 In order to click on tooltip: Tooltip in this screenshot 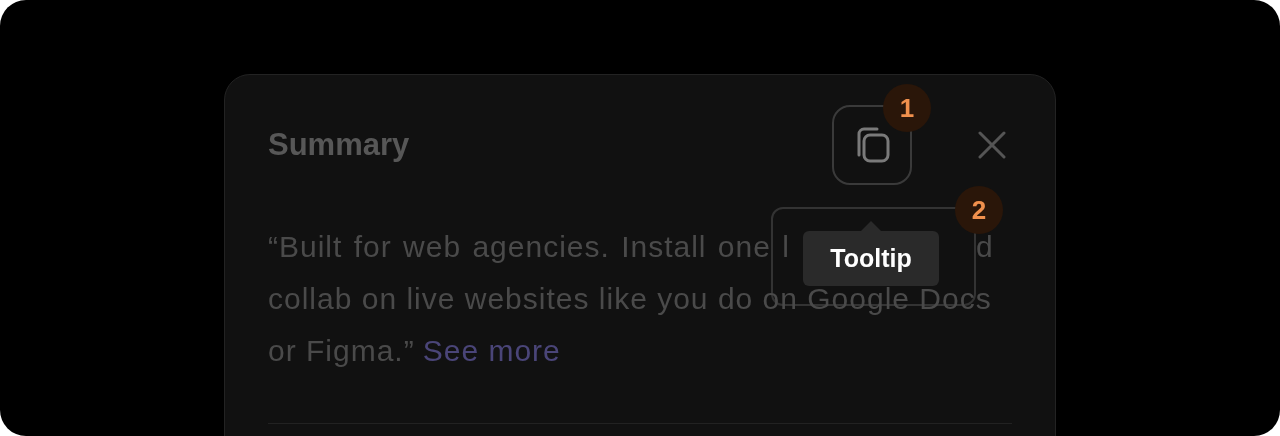, I will do `click(871, 258)`.